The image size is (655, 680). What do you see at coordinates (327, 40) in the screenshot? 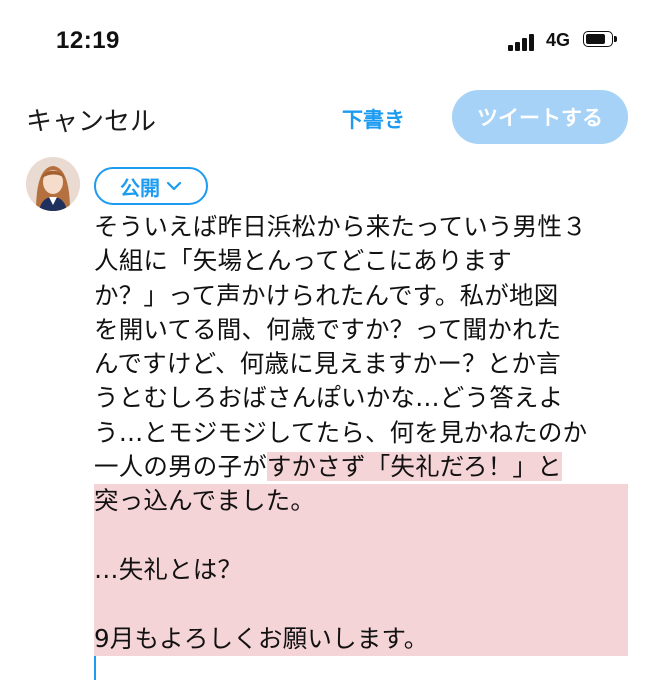
I see `status-bar: 12:19 4G` at bounding box center [327, 40].